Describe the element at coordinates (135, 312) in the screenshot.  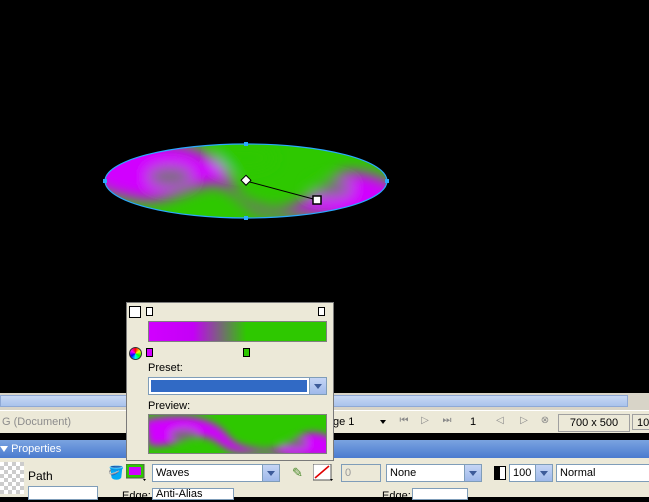
I see `gradient-swap-icon` at that location.